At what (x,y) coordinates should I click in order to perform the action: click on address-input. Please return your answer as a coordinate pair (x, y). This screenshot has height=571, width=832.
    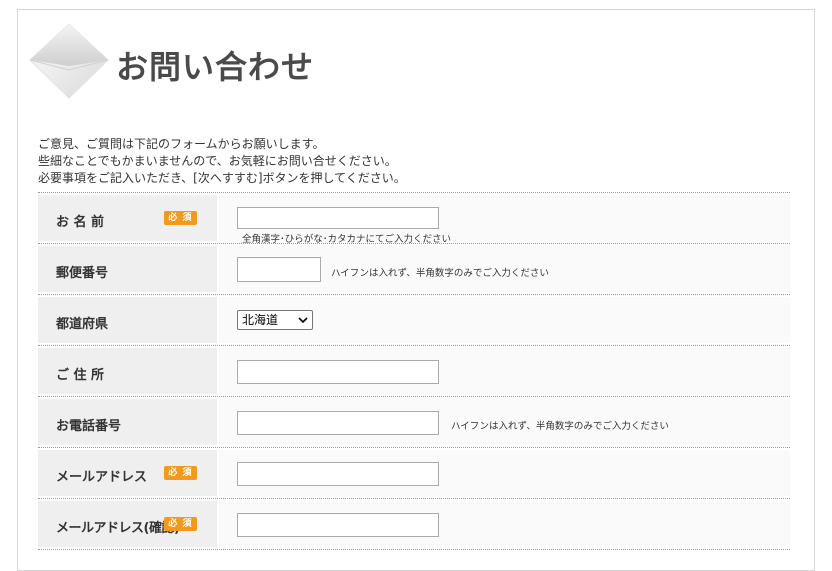
    Looking at the image, I should click on (338, 372).